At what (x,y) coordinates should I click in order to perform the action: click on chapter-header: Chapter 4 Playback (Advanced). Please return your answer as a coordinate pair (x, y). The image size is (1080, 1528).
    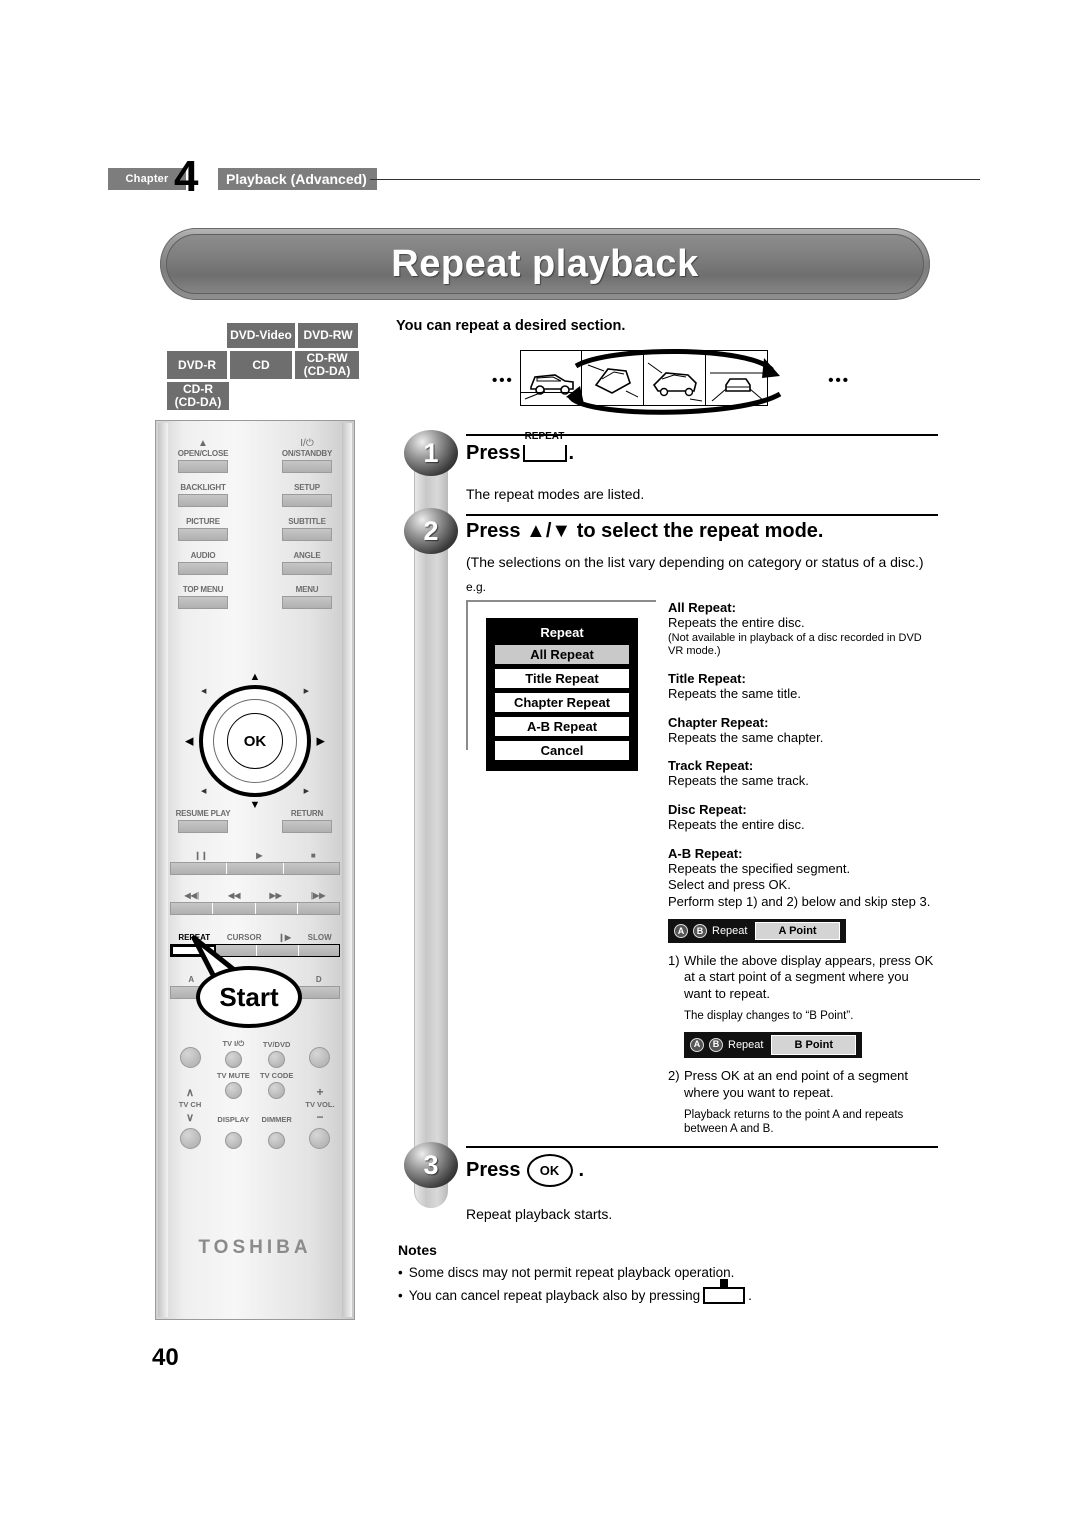
    Looking at the image, I should click on (544, 177).